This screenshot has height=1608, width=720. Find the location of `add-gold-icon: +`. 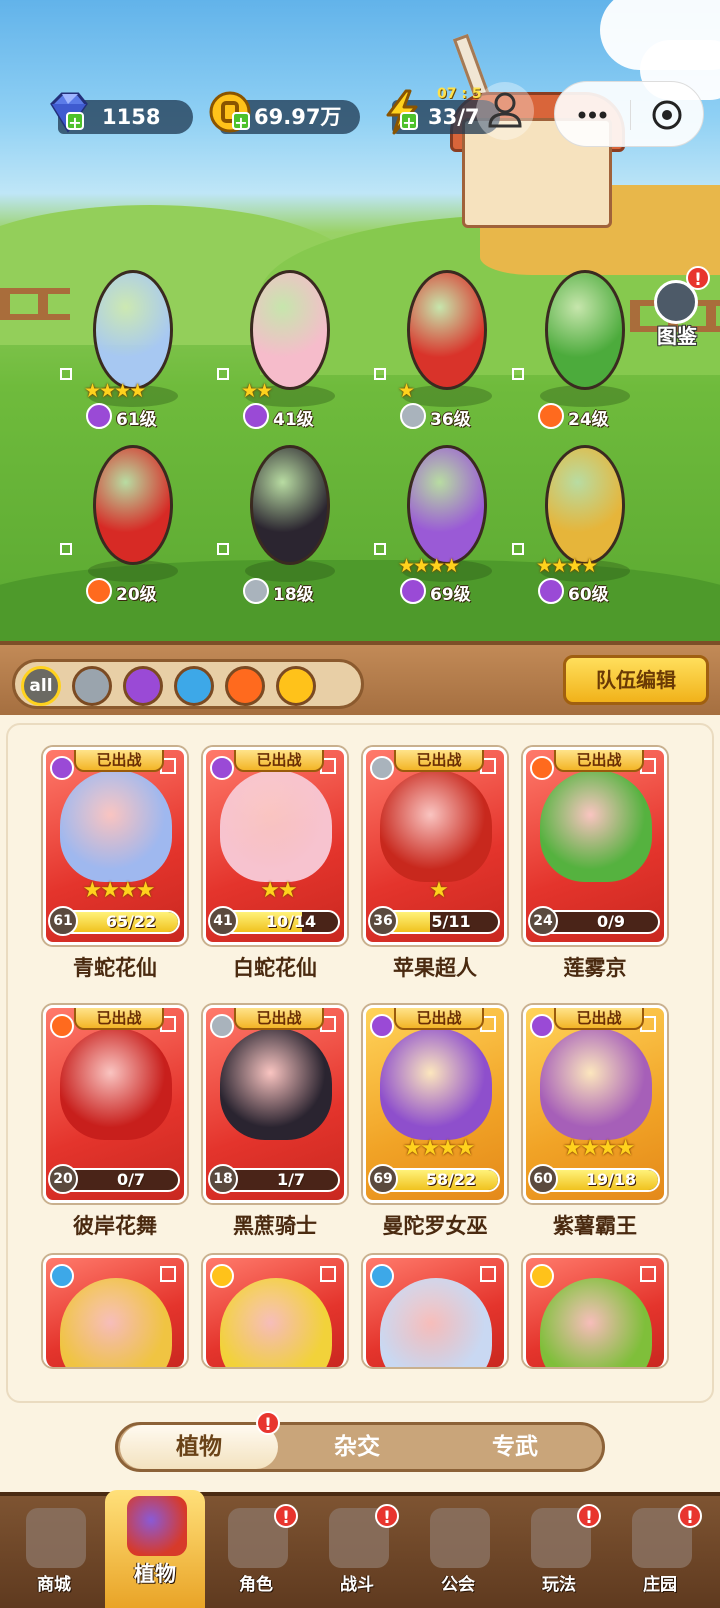

add-gold-icon: + is located at coordinates (241, 121).